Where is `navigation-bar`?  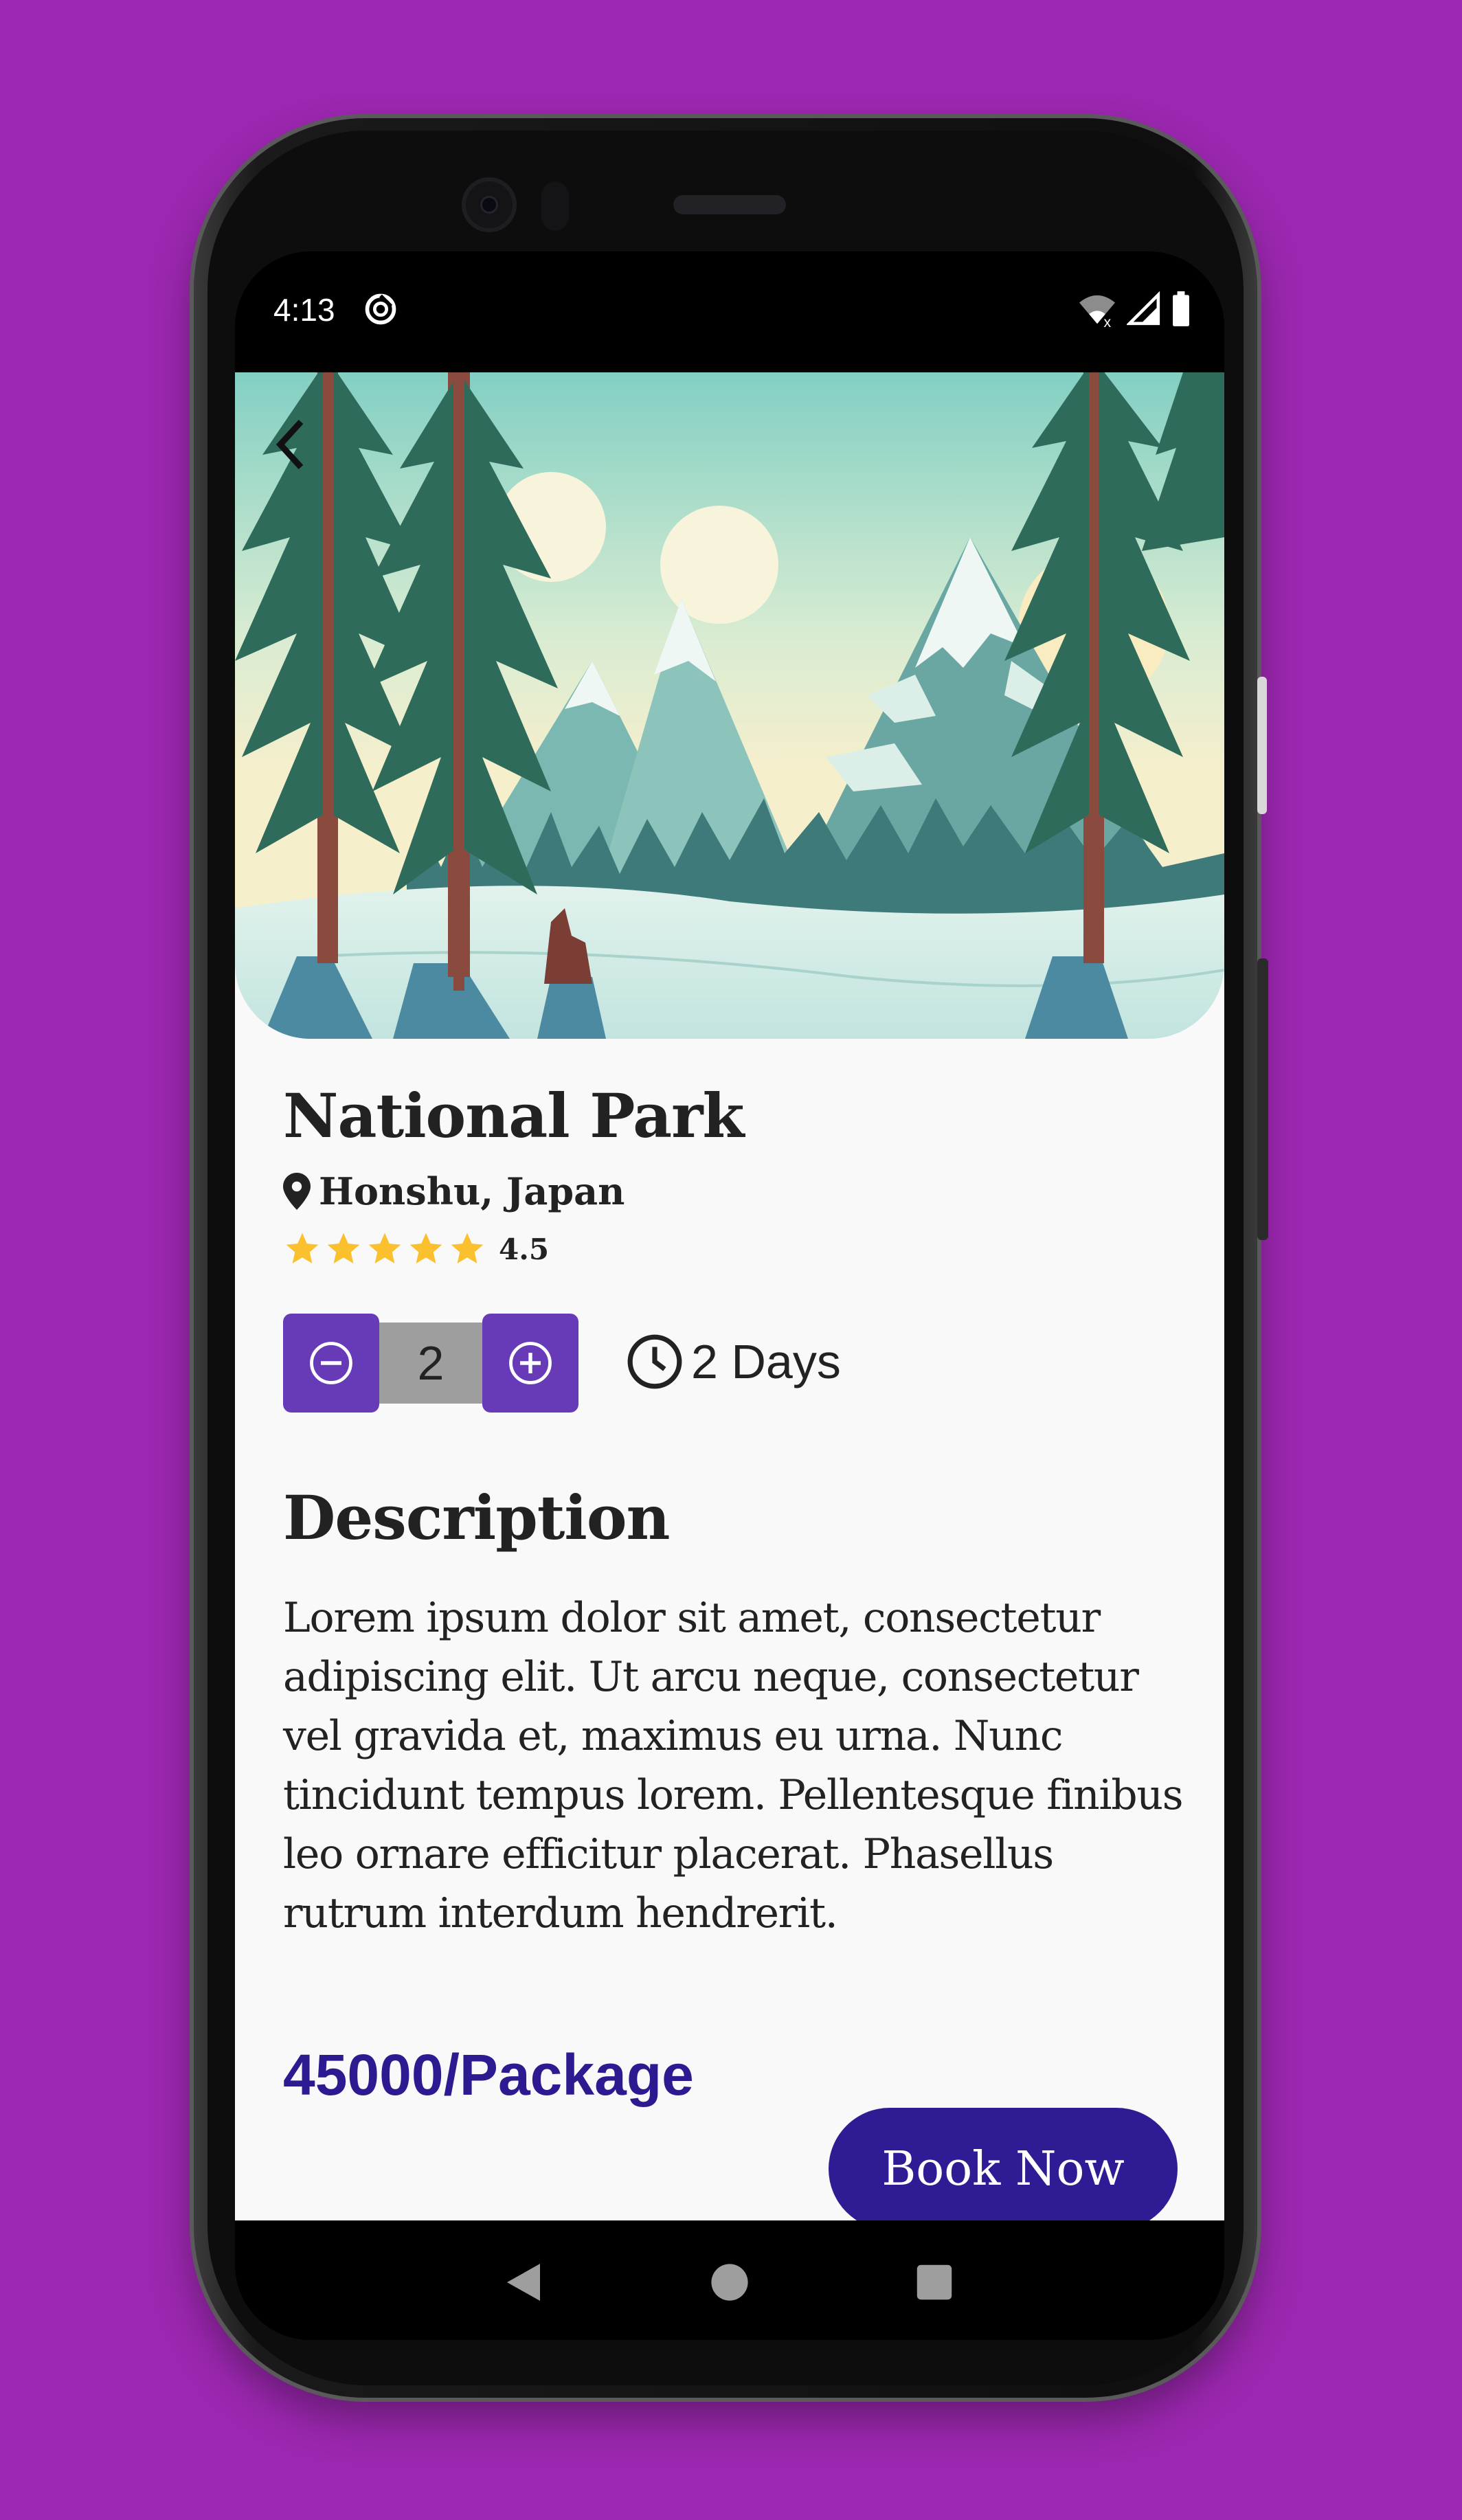
navigation-bar is located at coordinates (729, 2280).